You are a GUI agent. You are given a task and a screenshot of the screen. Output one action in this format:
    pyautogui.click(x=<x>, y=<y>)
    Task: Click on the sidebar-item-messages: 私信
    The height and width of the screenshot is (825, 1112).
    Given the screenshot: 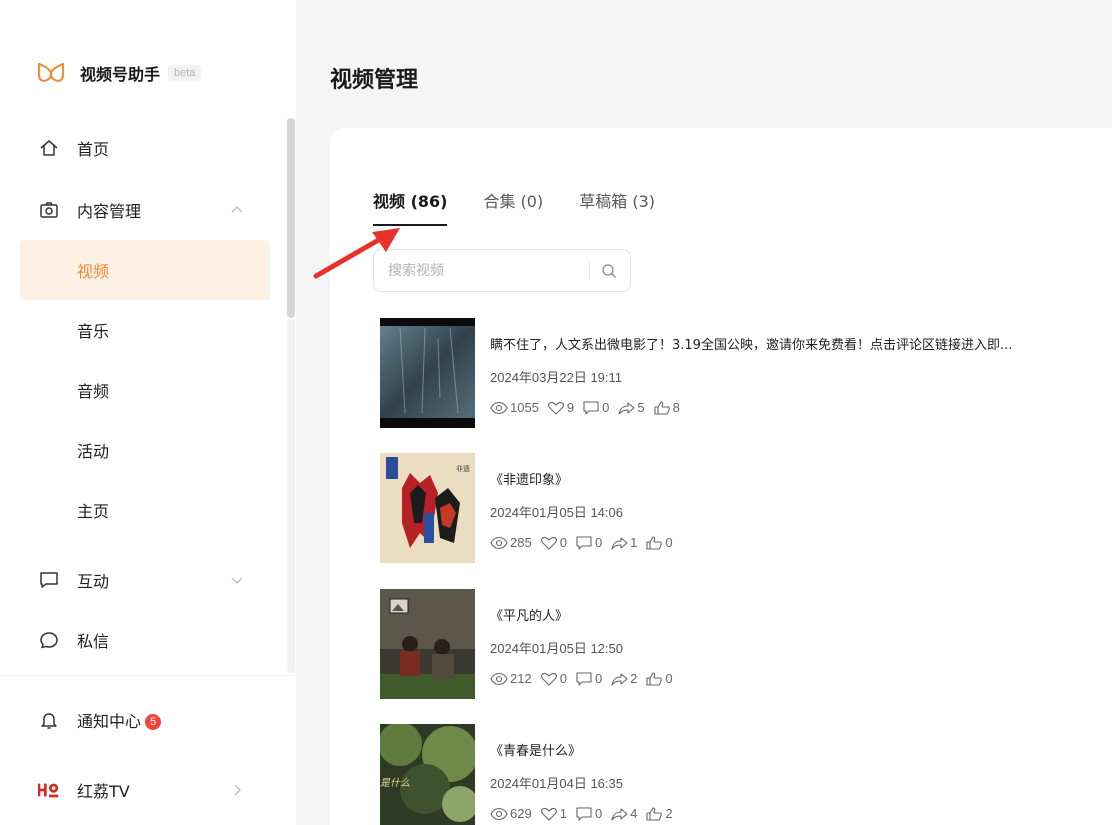 What is the action you would take?
    pyautogui.click(x=145, y=640)
    